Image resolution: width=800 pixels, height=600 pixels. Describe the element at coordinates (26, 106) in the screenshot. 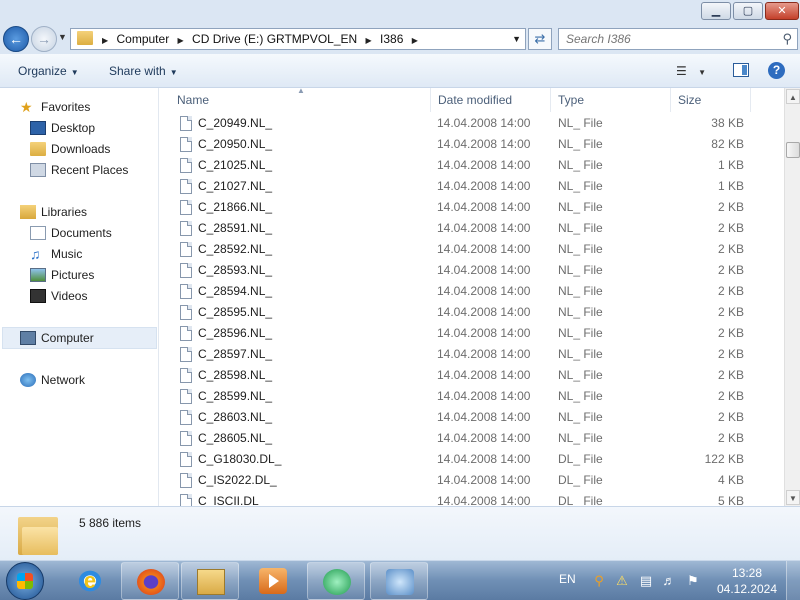

I see `star-icon: ★` at that location.